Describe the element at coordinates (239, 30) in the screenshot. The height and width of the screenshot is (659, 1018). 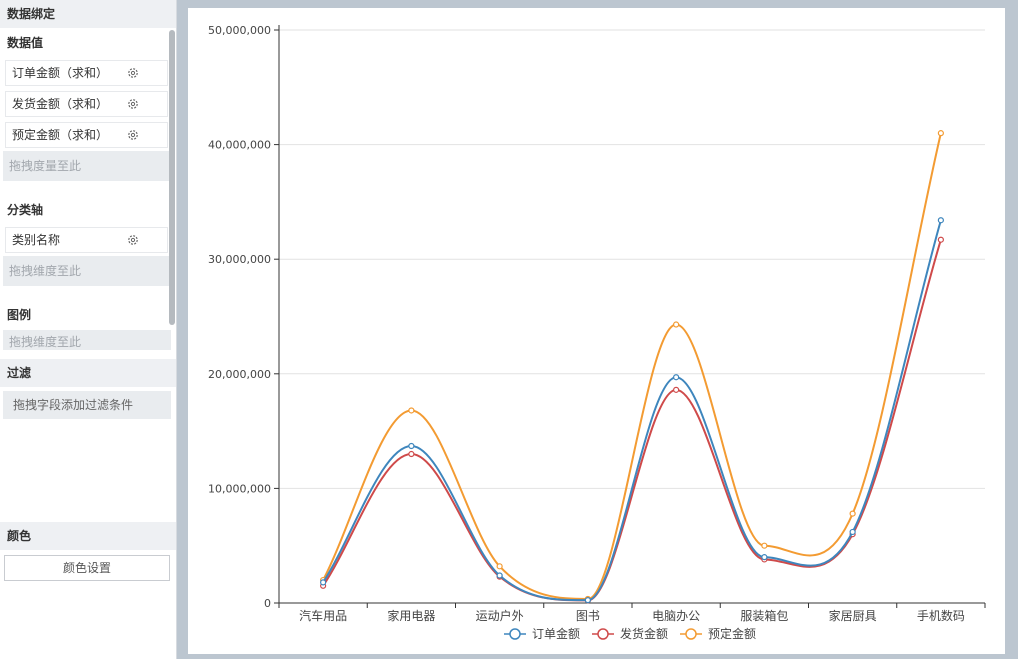
I see `y-tick-label: 50,000,000` at that location.